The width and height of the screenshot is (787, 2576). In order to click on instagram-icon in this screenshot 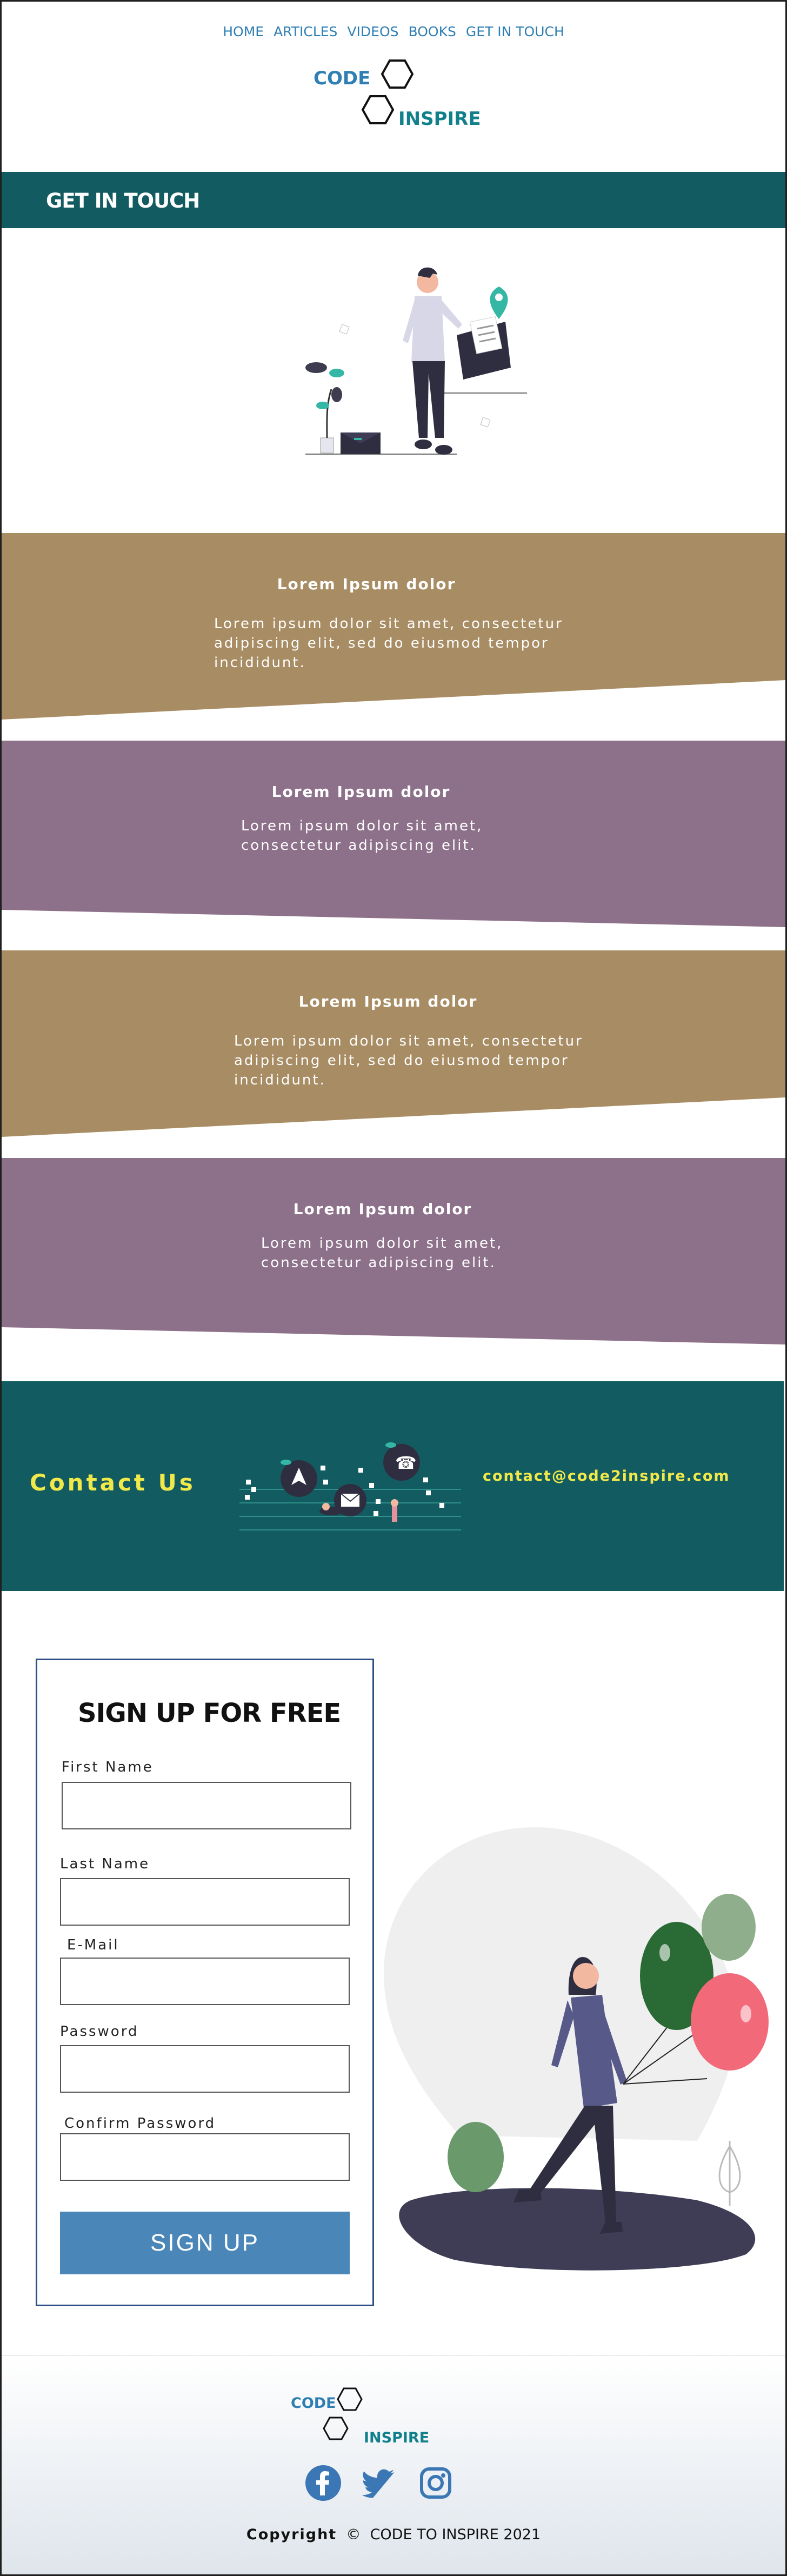, I will do `click(436, 2483)`.